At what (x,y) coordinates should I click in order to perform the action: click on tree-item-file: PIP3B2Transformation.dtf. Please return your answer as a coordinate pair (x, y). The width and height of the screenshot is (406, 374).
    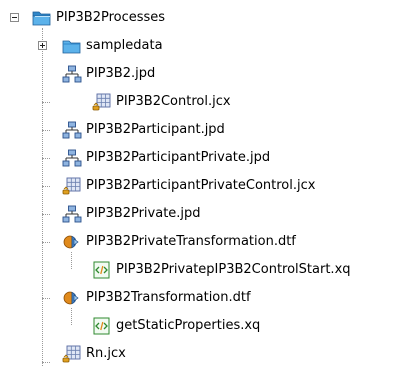
    Looking at the image, I should click on (200, 298).